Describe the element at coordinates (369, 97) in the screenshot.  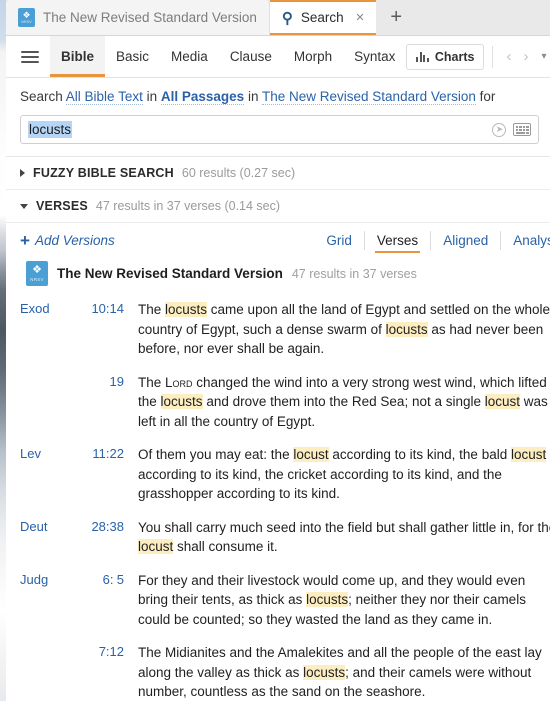
I see `search-version-link: The New Revised Standard Version` at that location.